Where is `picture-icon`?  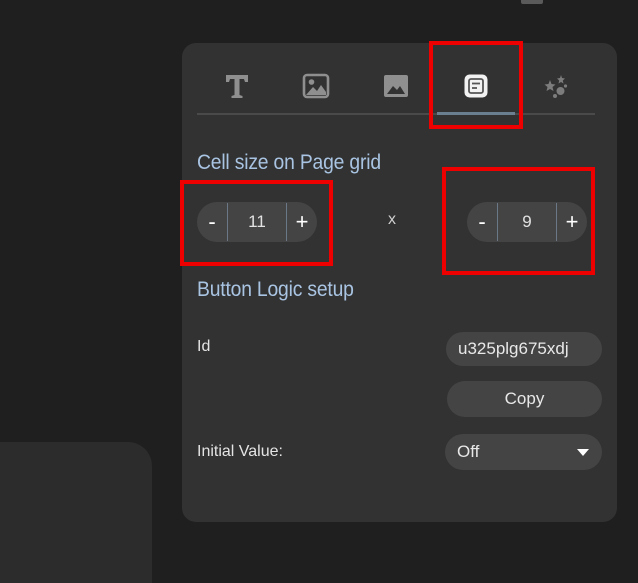 picture-icon is located at coordinates (396, 86).